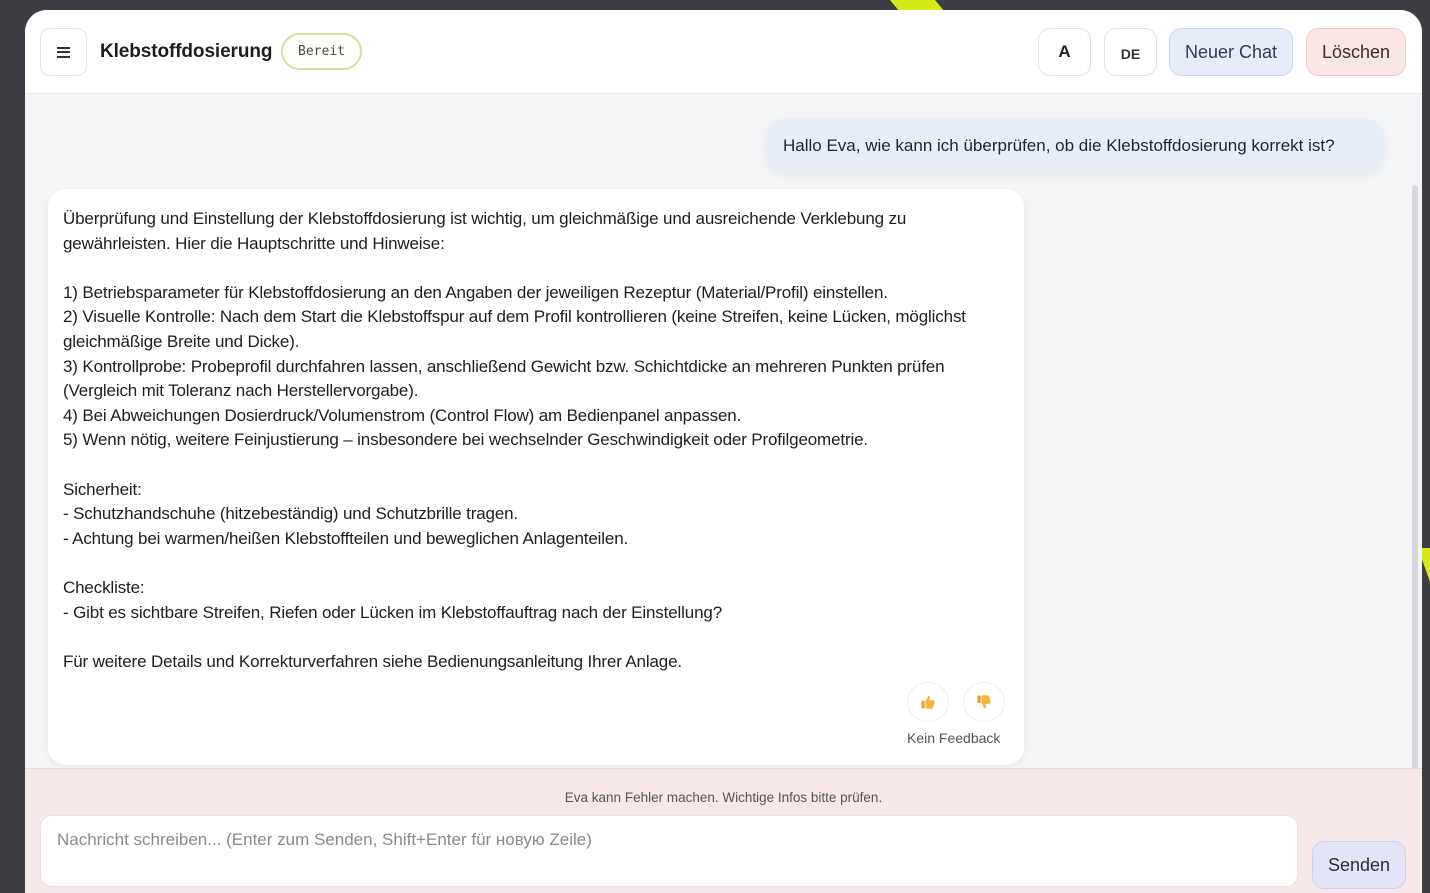 This screenshot has width=1430, height=893. What do you see at coordinates (669, 851) in the screenshot?
I see `message-input` at bounding box center [669, 851].